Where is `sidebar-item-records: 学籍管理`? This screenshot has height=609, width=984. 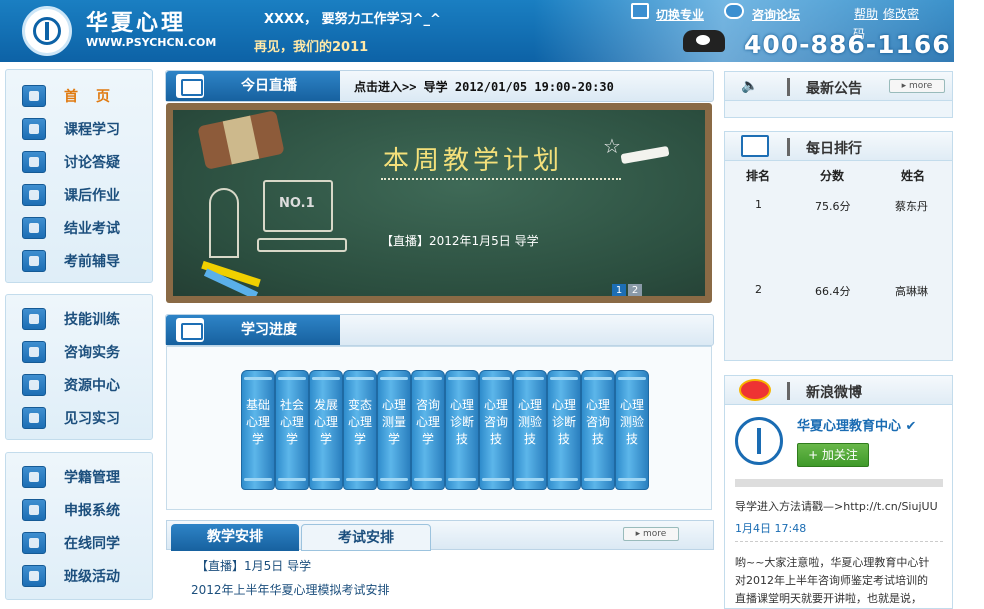
sidebar-item-records: 学籍管理 is located at coordinates (71, 477).